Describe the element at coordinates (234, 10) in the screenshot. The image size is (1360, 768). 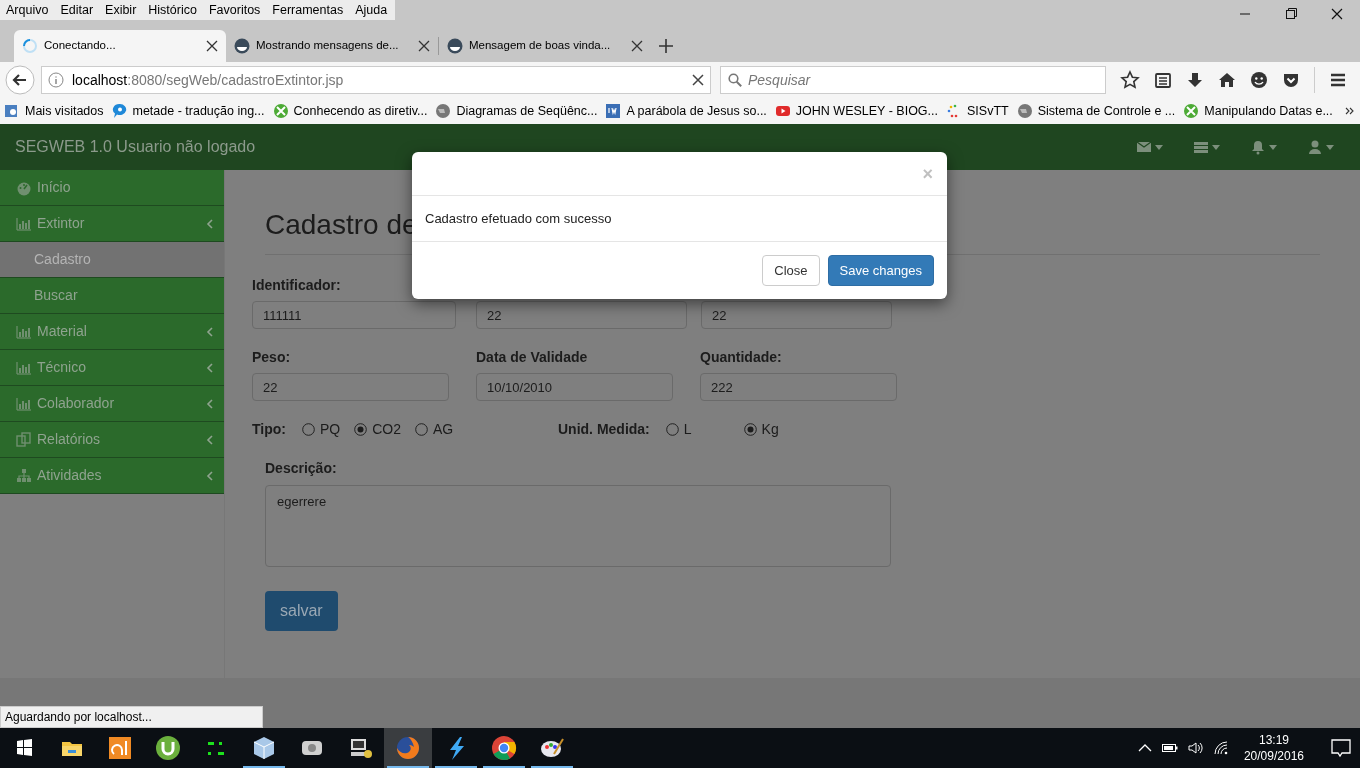
I see `menu-item: Favoritos` at that location.